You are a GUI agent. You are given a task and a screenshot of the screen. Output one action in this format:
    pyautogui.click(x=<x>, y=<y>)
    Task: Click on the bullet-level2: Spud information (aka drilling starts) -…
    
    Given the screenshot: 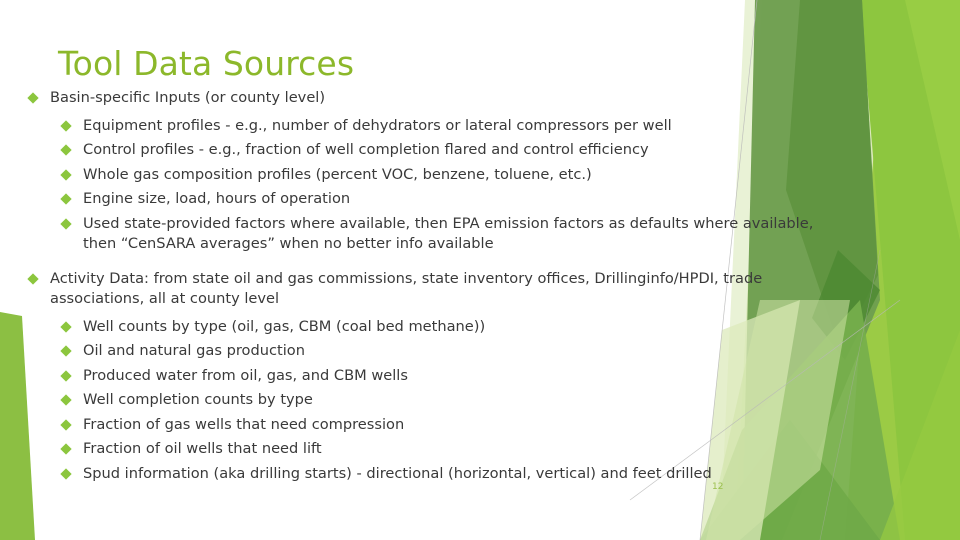 What is the action you would take?
    pyautogui.click(x=424, y=474)
    